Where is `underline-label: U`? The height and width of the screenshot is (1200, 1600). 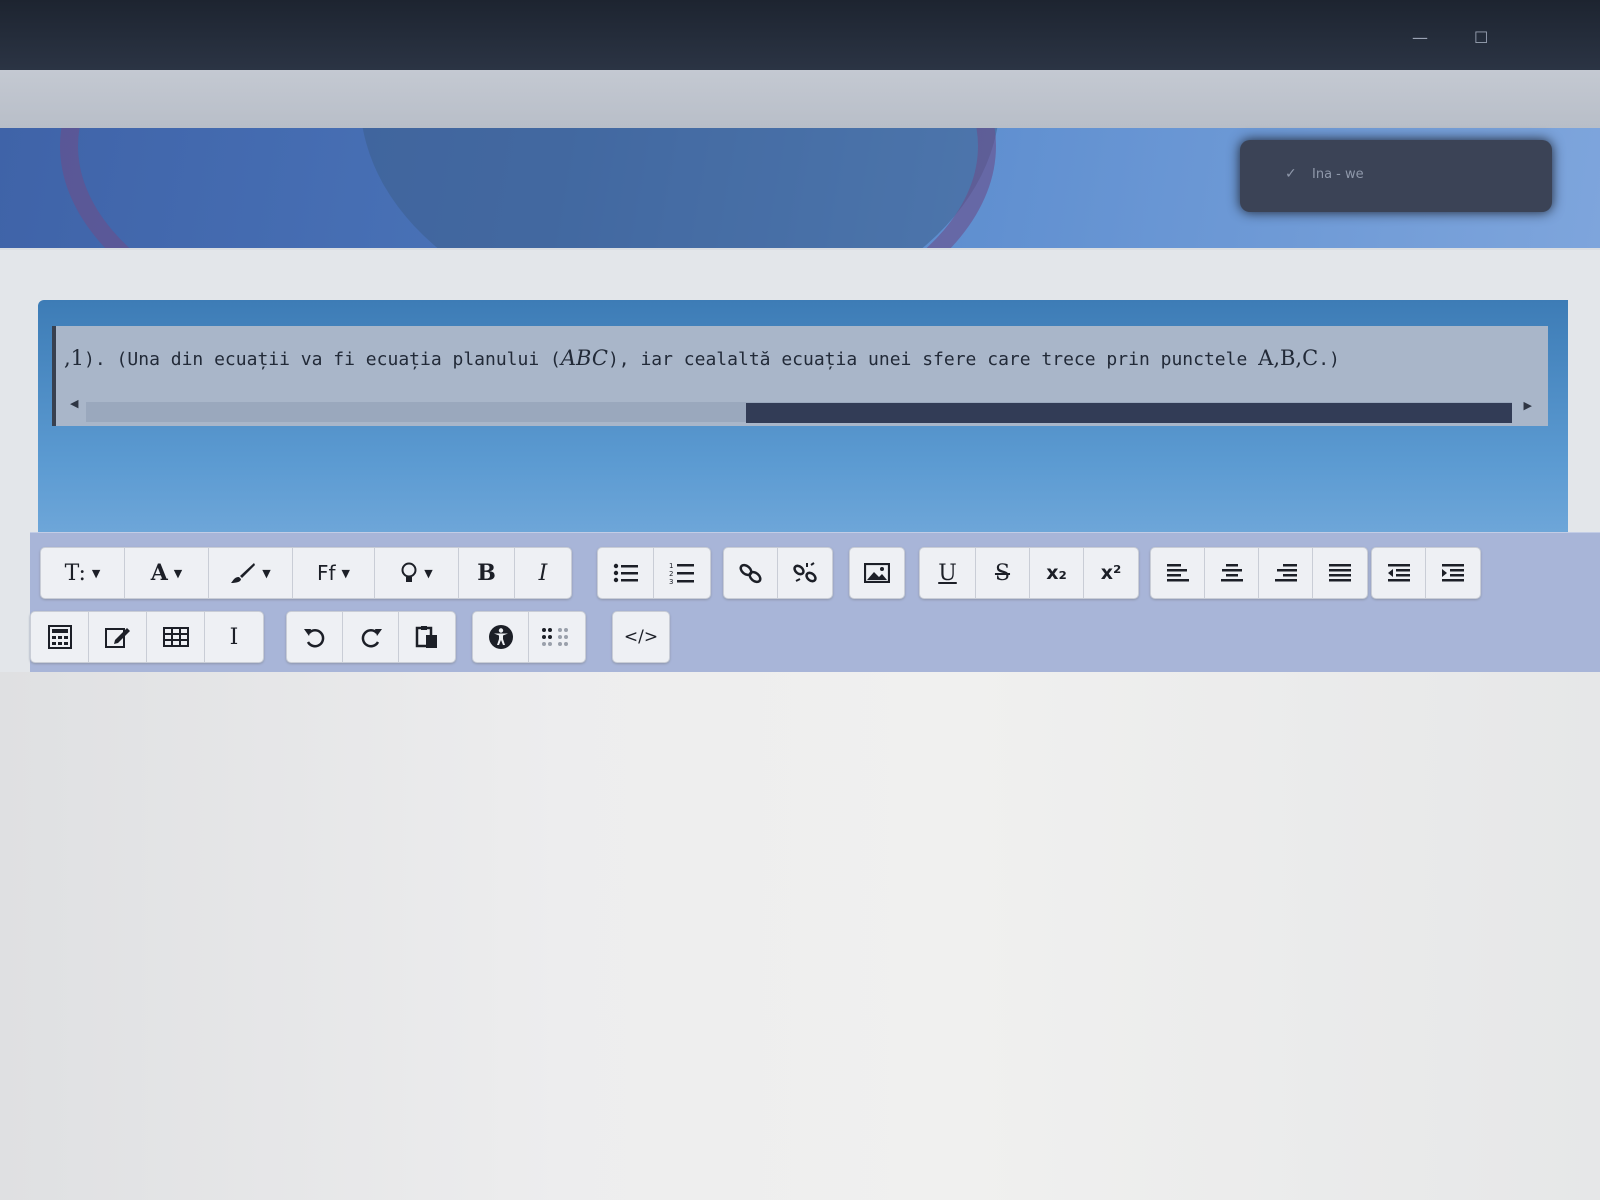 underline-label: U is located at coordinates (947, 573).